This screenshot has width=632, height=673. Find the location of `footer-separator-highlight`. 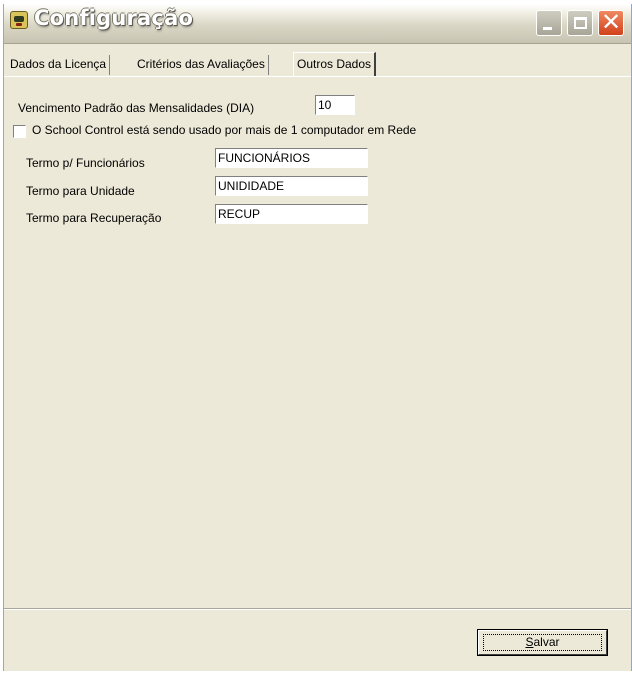

footer-separator-highlight is located at coordinates (317, 609).